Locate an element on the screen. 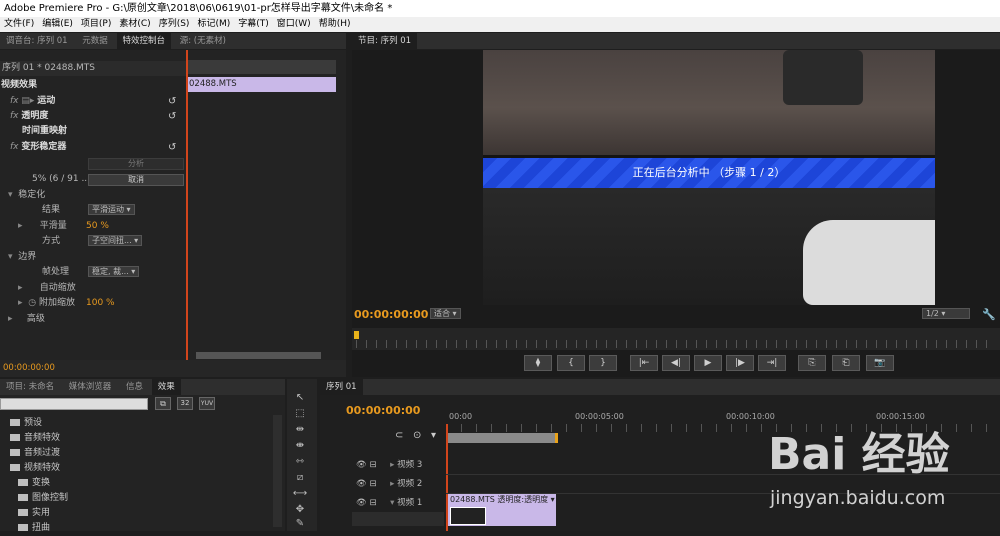  timeline-clip-header: 02488.MTS 透明度:透明度 ▾ is located at coordinates (502, 500).